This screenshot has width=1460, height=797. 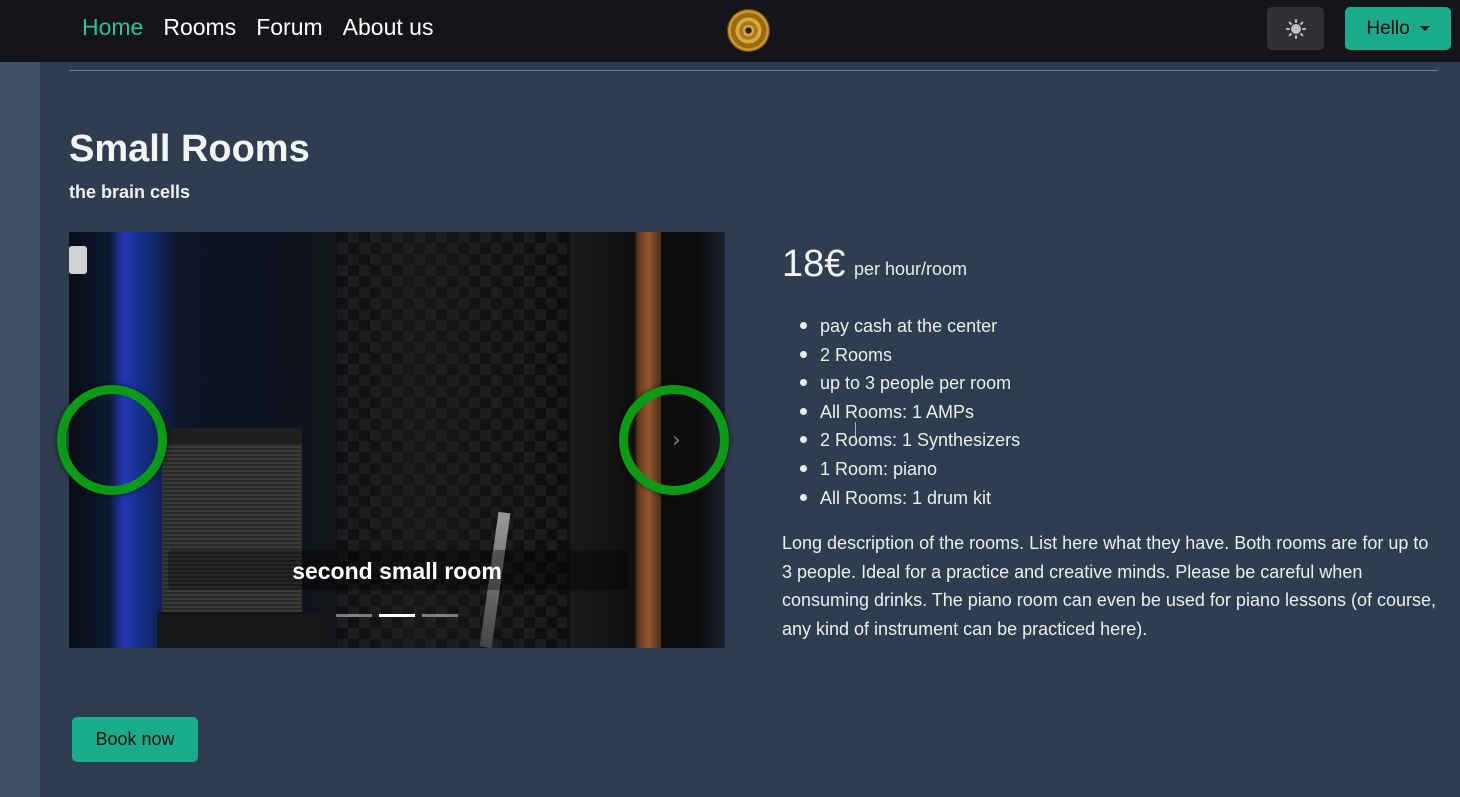 What do you see at coordinates (135, 739) in the screenshot?
I see `book-now-button: Book now` at bounding box center [135, 739].